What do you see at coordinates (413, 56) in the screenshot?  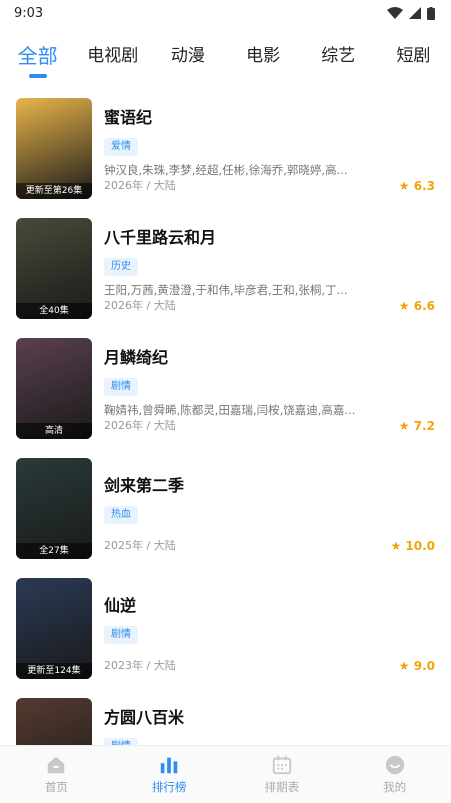 I see `tab-short-drama: 短剧` at bounding box center [413, 56].